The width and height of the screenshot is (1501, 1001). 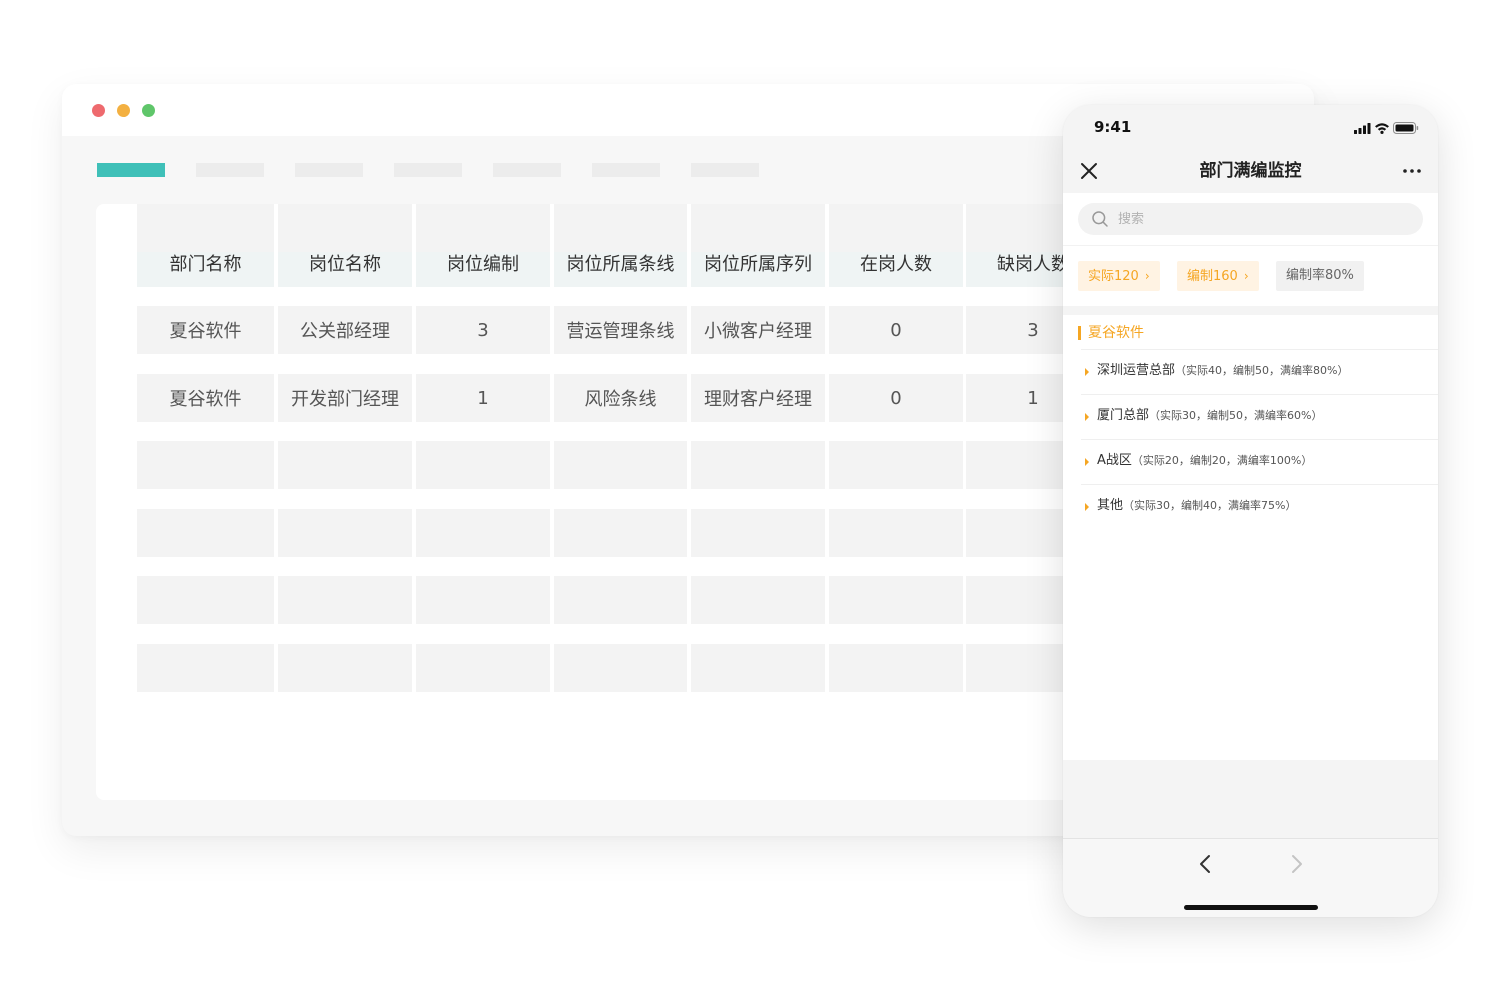 I want to click on table-cell: 风险条线, so click(x=620, y=398).